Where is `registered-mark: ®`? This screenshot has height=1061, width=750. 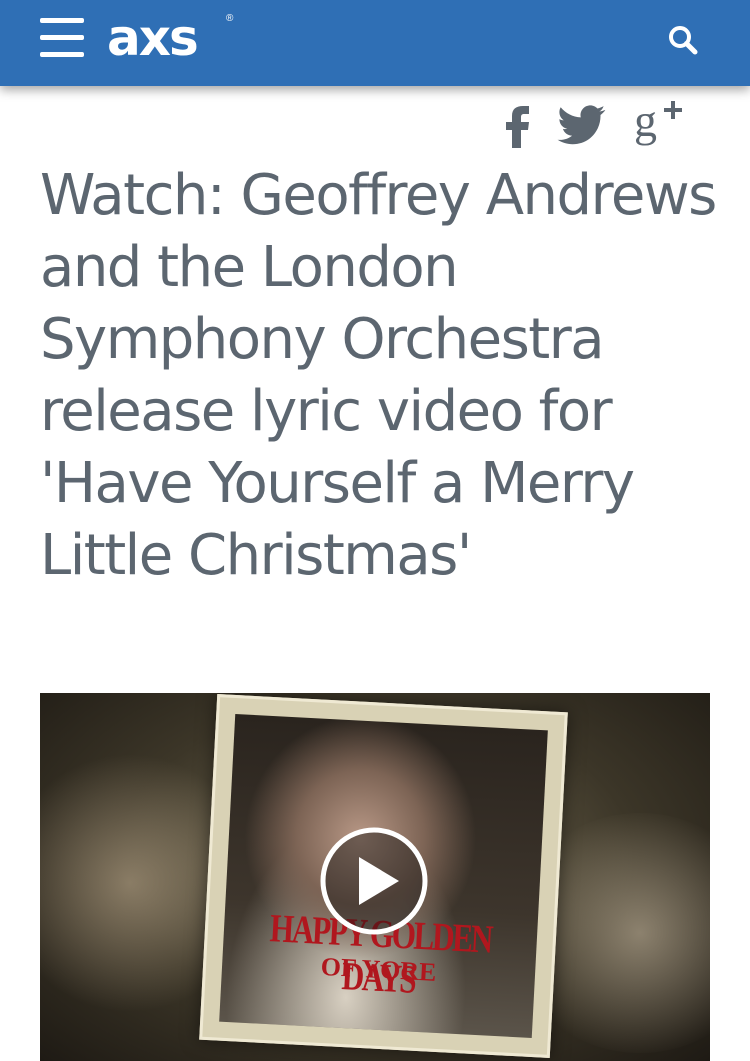 registered-mark: ® is located at coordinates (230, 18).